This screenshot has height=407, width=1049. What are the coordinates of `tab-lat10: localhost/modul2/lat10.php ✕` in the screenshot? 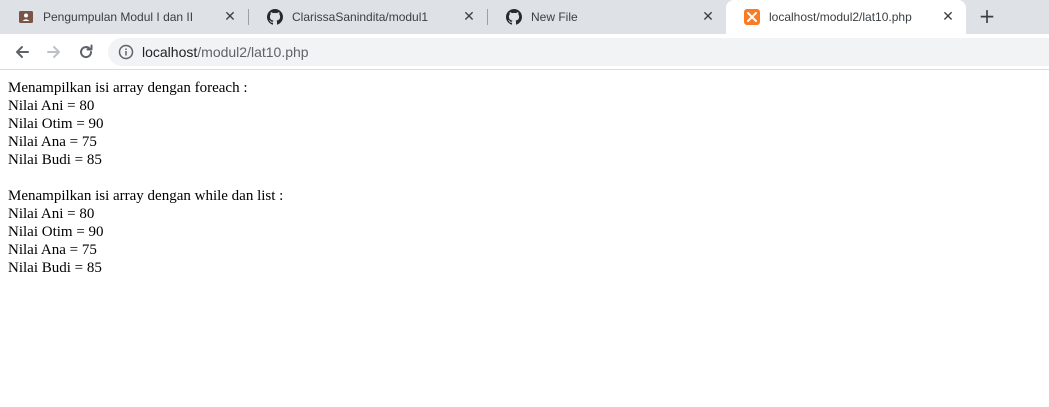 It's located at (846, 17).